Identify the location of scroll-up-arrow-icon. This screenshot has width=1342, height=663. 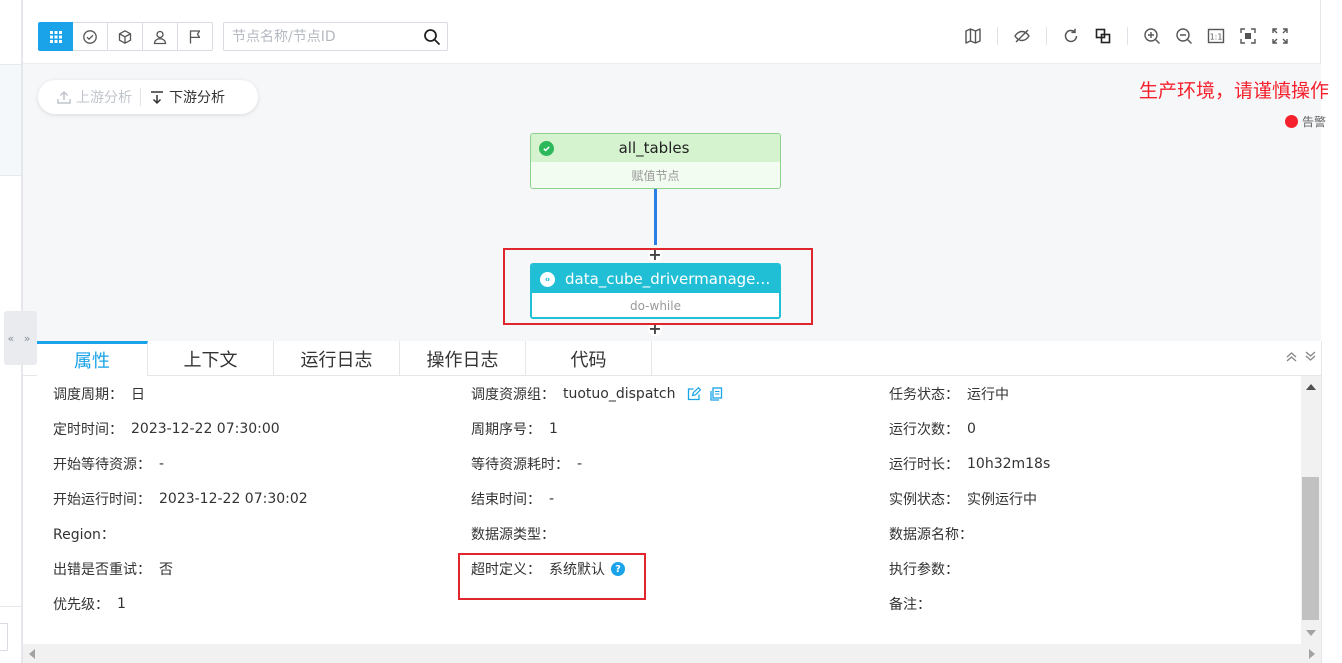
(1311, 387).